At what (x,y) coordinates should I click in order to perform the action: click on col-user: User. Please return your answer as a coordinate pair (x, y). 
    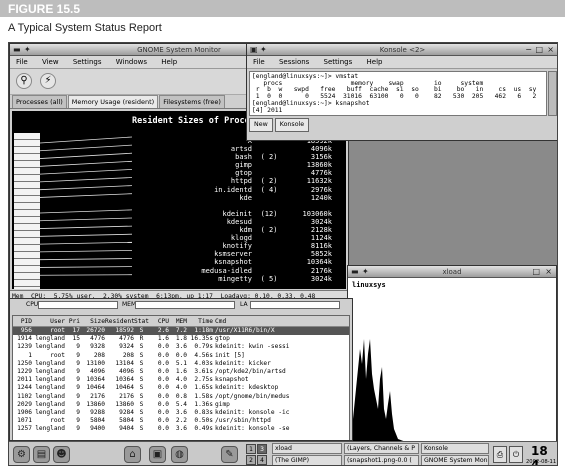
    Looking at the image, I should click on (49, 321).